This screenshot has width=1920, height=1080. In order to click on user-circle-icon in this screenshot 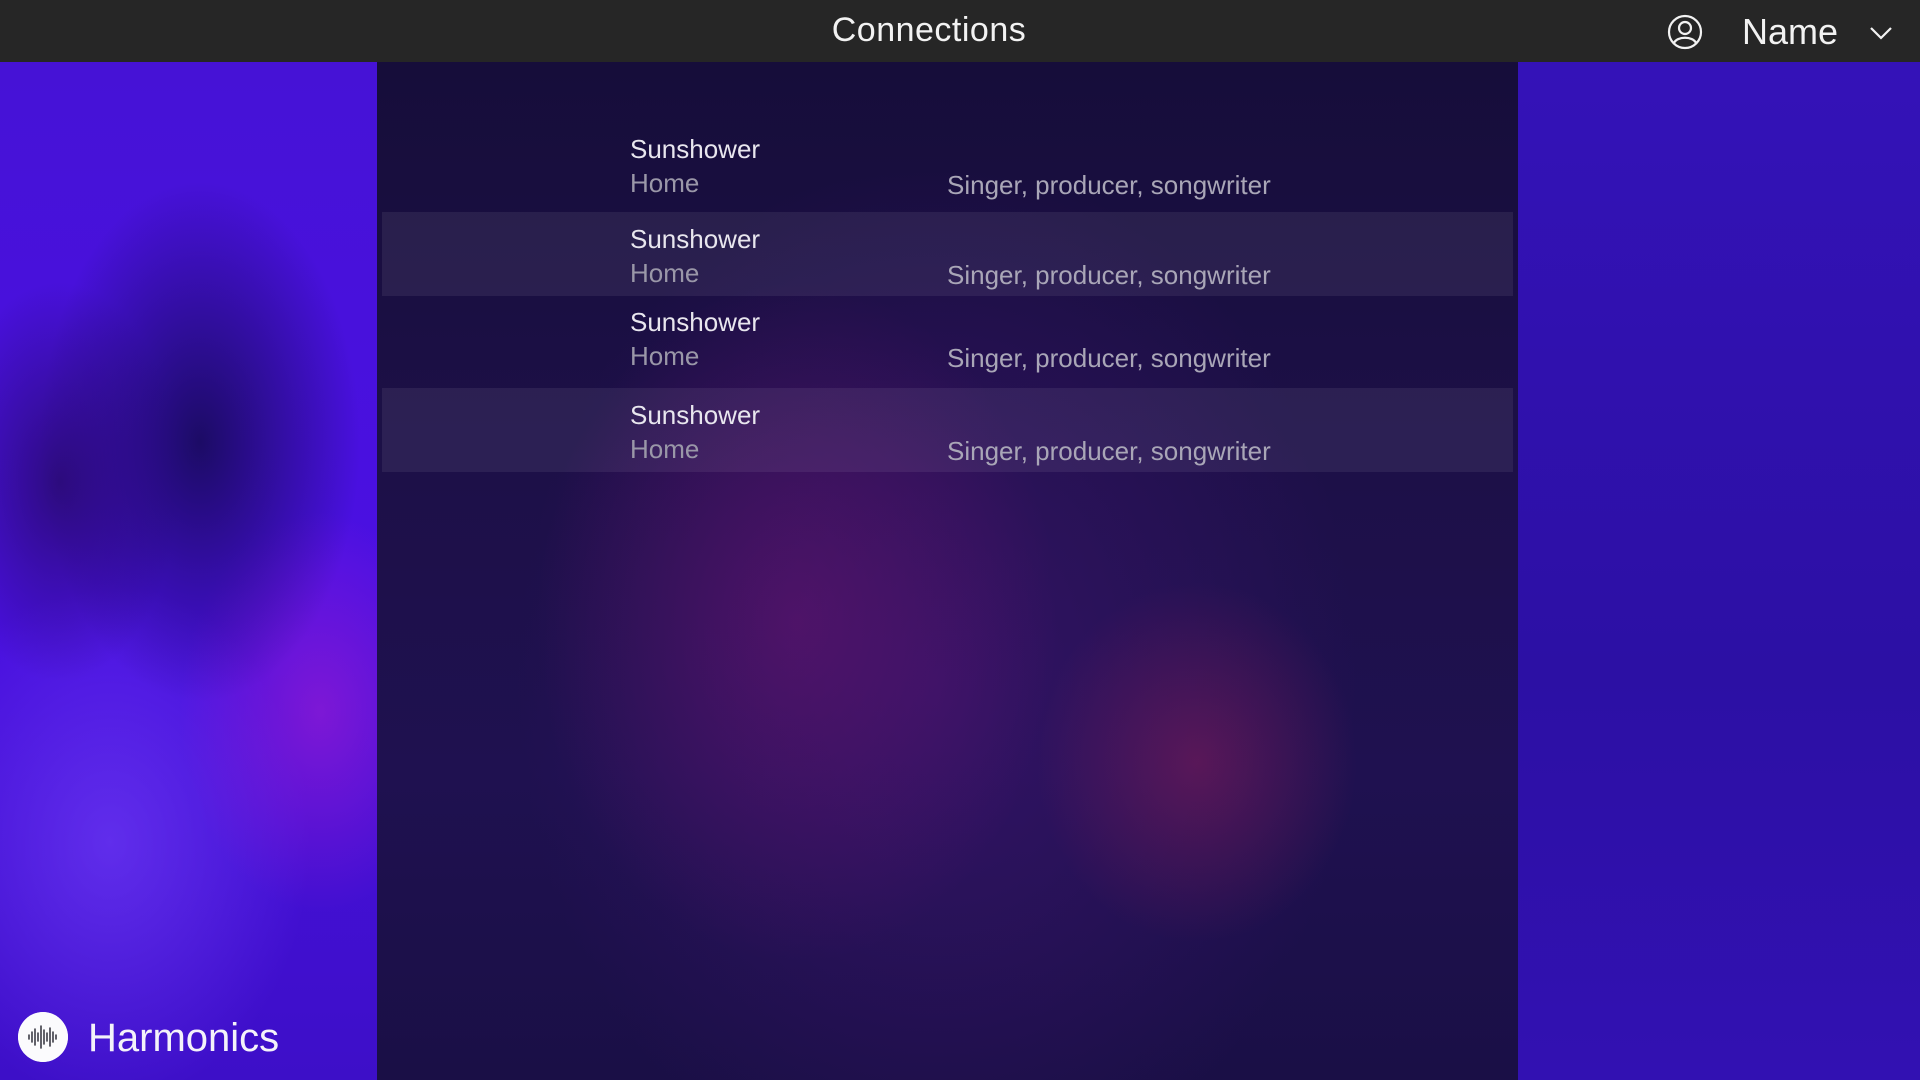, I will do `click(1685, 32)`.